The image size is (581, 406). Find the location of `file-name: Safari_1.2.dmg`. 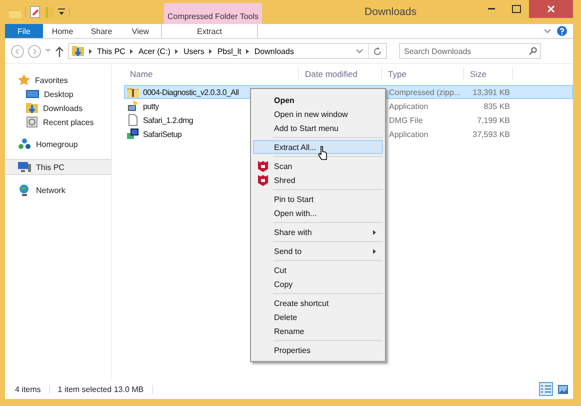

file-name: Safari_1.2.dmg is located at coordinates (168, 120).